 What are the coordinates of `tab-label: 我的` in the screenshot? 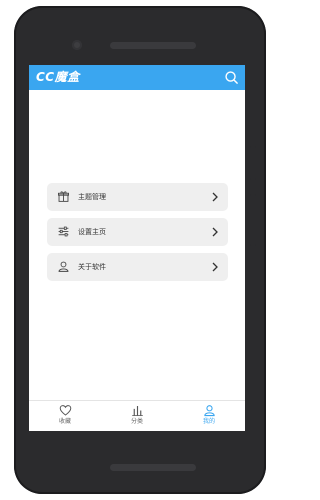 It's located at (208, 421).